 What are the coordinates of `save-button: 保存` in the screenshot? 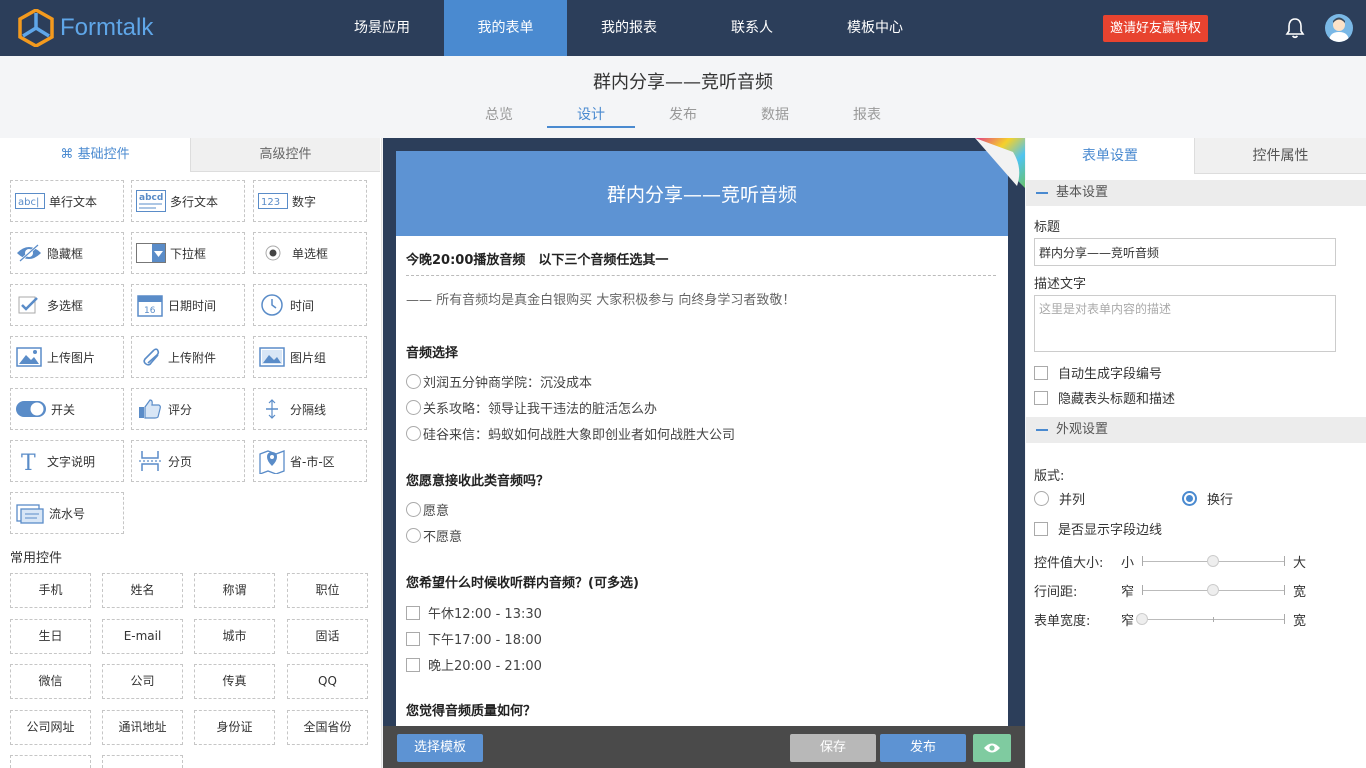 It's located at (833, 748).